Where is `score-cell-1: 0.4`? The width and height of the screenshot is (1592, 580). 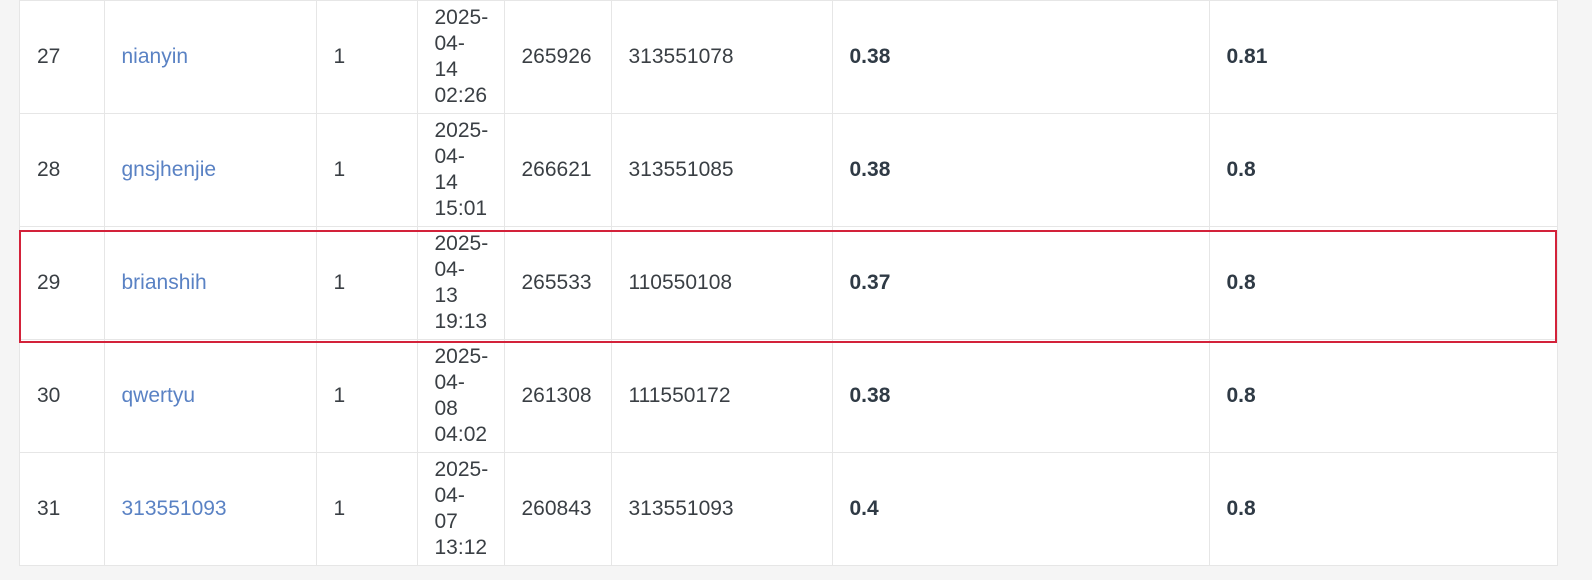
score-cell-1: 0.4 is located at coordinates (1021, 509).